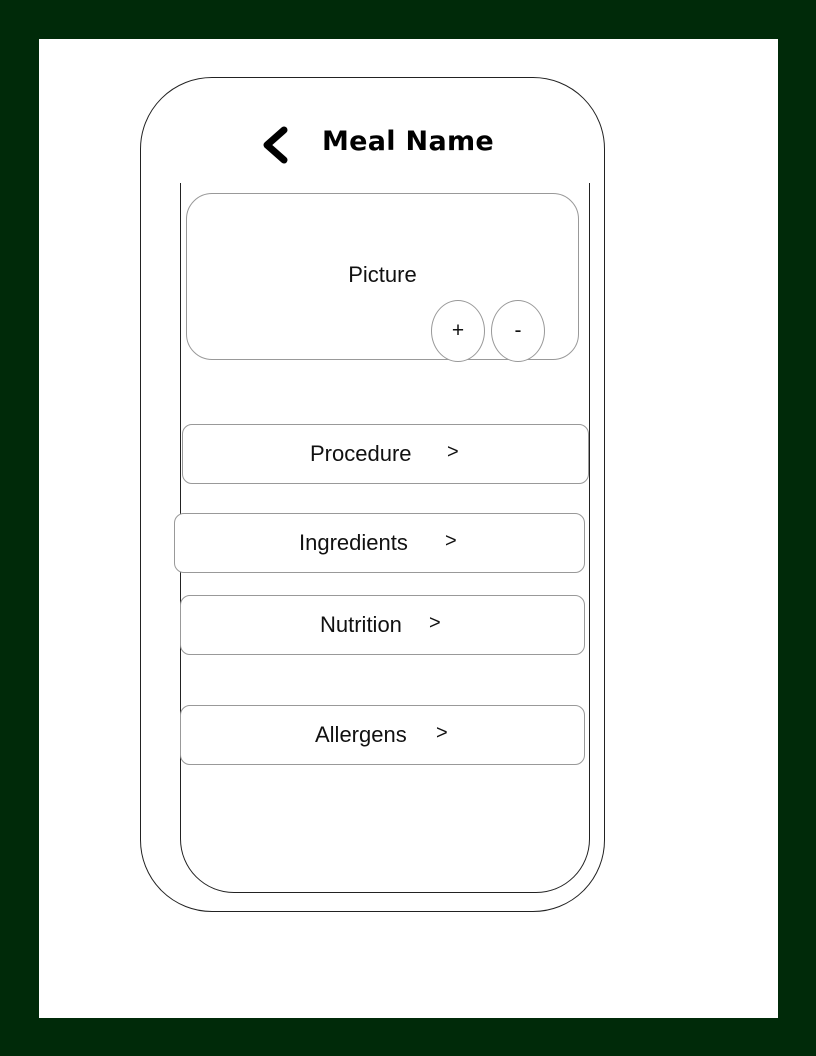 Image resolution: width=816 pixels, height=1056 pixels. What do you see at coordinates (361, 734) in the screenshot?
I see `allergens-label: Allergens` at bounding box center [361, 734].